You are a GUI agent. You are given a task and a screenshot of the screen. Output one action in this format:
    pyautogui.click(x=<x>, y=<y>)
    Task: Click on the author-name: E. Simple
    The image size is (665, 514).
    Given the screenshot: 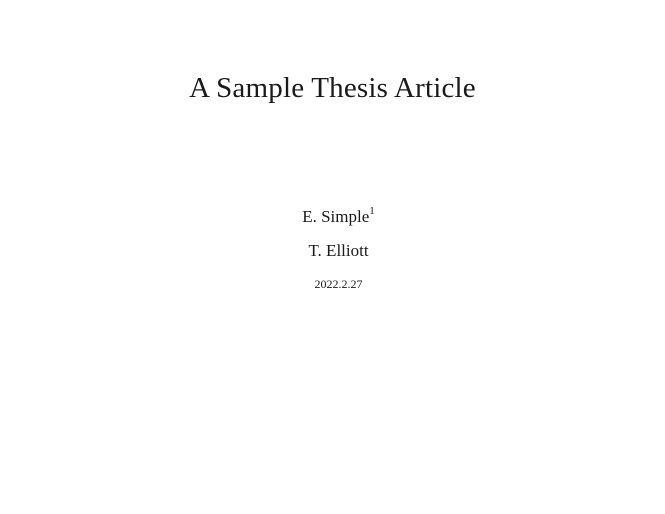 What is the action you would take?
    pyautogui.click(x=336, y=216)
    